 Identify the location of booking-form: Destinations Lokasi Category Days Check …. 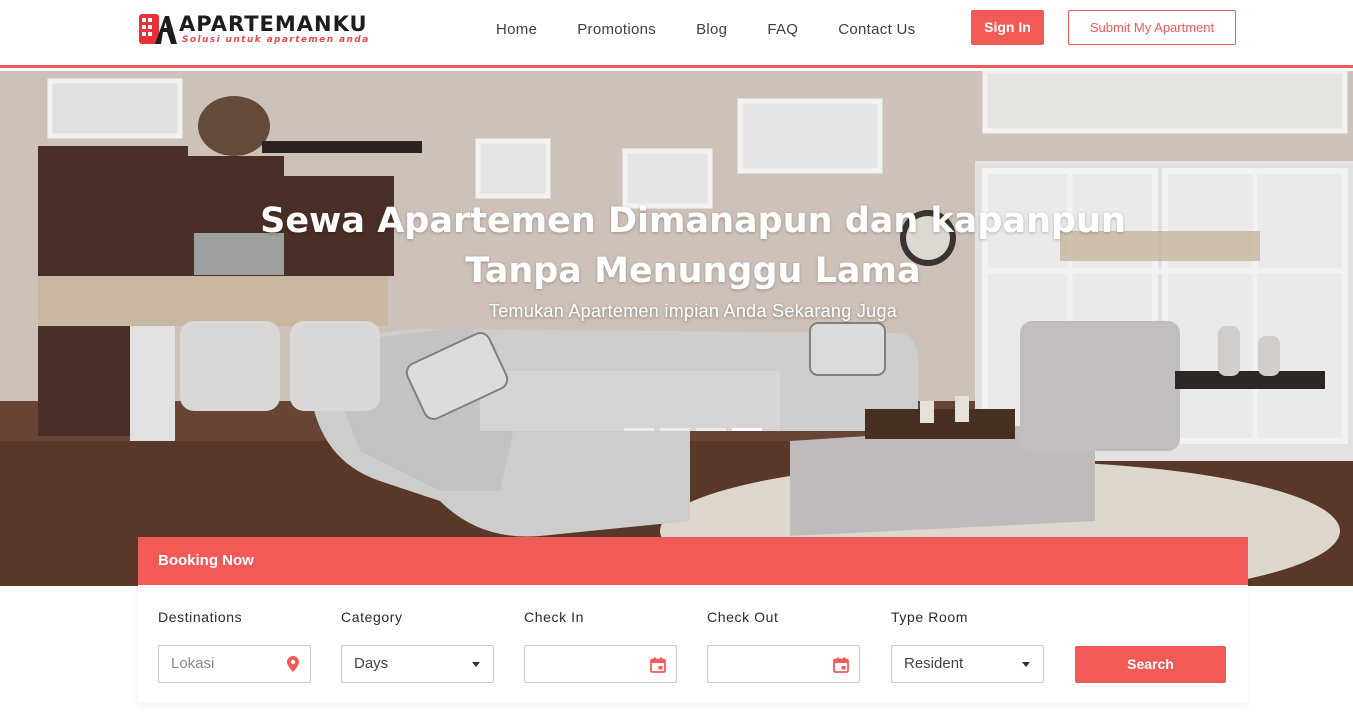
(693, 644).